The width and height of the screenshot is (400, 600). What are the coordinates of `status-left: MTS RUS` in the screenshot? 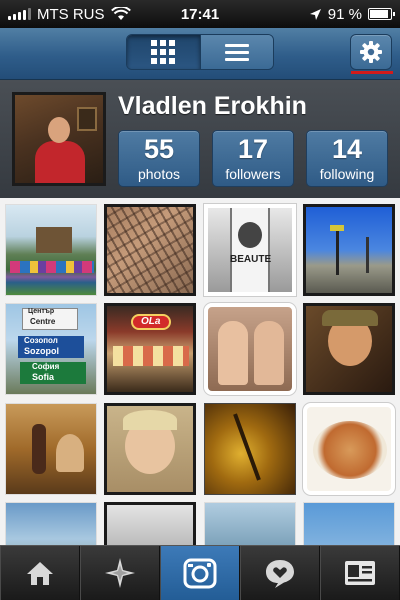 It's located at (83, 14).